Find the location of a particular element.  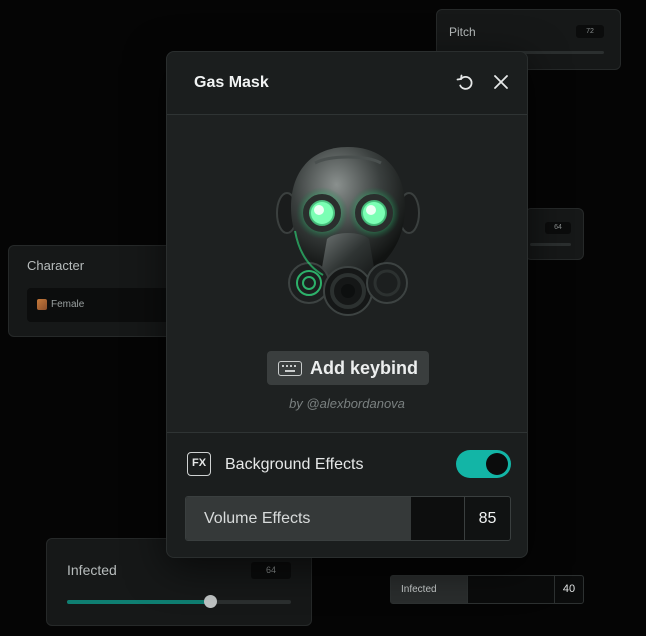

infected-value-badge: 64 is located at coordinates (271, 570).